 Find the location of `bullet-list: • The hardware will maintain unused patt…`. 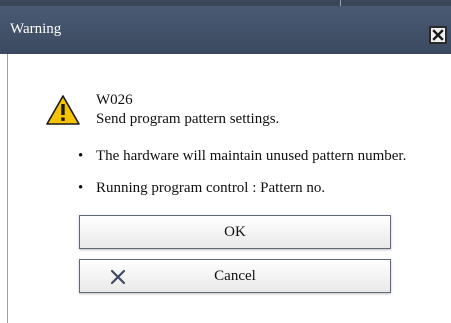

bullet-list: • The hardware will maintain unused patt… is located at coordinates (242, 180).